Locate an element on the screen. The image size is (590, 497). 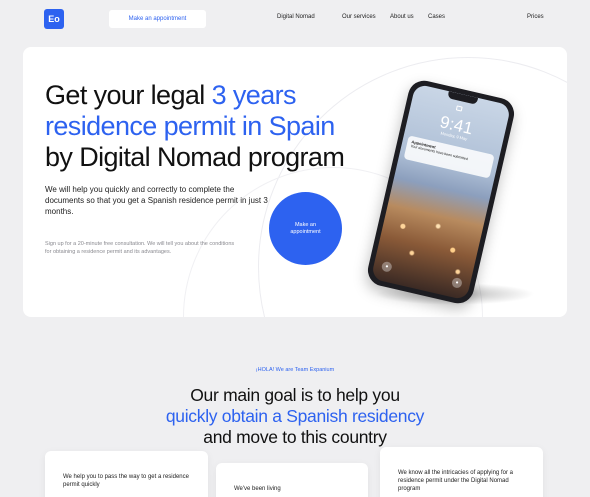
section-title-line: Our main goal is to help you is located at coordinates (295, 395).